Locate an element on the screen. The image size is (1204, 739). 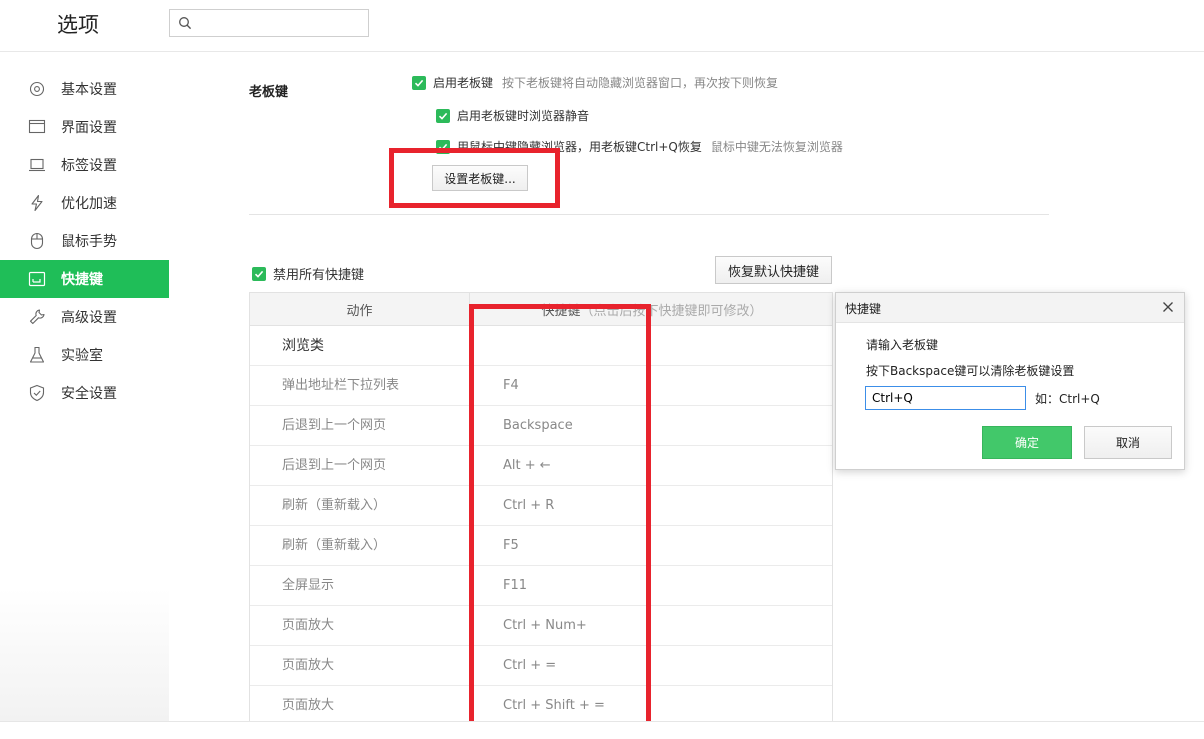
row-action: 浏览类 is located at coordinates (303, 346).